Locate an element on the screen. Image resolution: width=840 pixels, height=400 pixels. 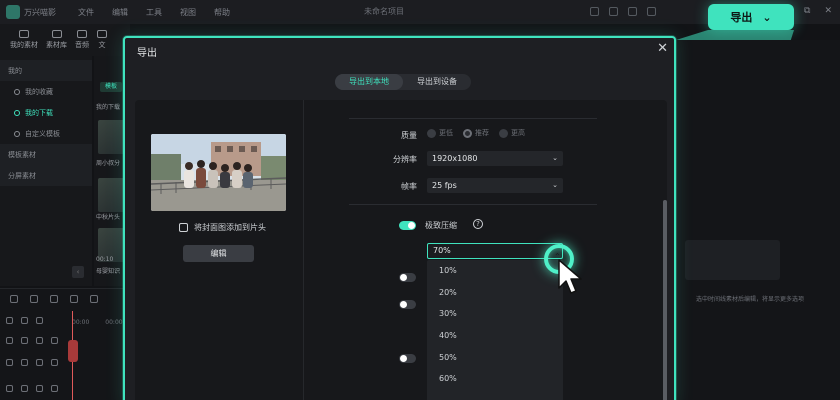
cover-to-intro-option: 将封面图添加到片头 is located at coordinates (222, 227).